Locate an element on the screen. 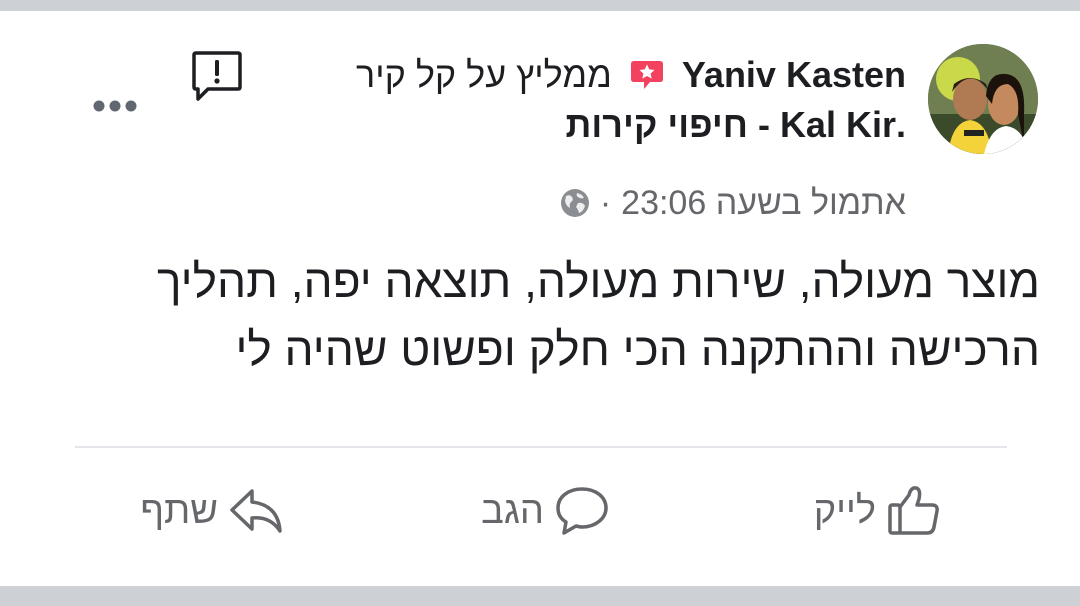 The height and width of the screenshot is (606, 1080). share-button: שתף is located at coordinates (212, 511).